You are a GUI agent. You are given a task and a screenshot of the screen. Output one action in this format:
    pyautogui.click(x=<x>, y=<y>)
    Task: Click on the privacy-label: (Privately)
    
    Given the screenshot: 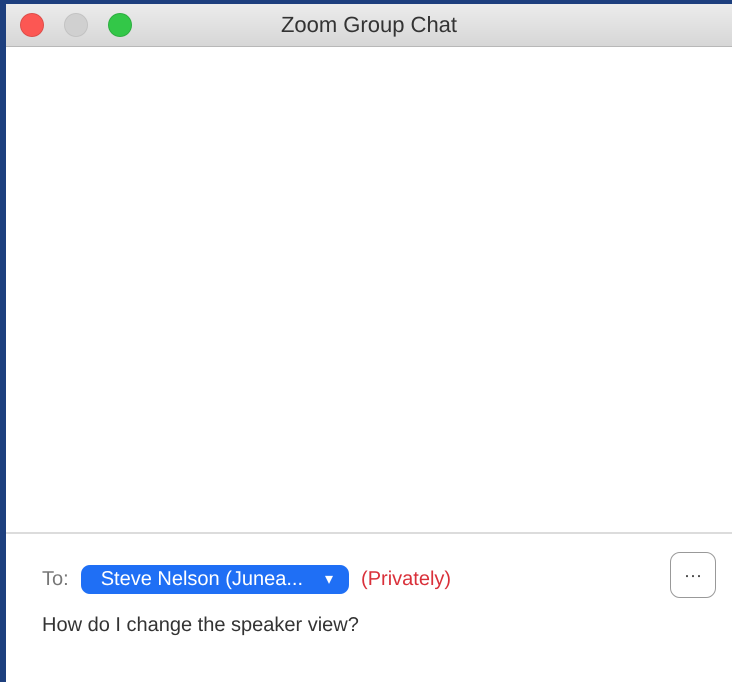 What is the action you would take?
    pyautogui.click(x=406, y=579)
    